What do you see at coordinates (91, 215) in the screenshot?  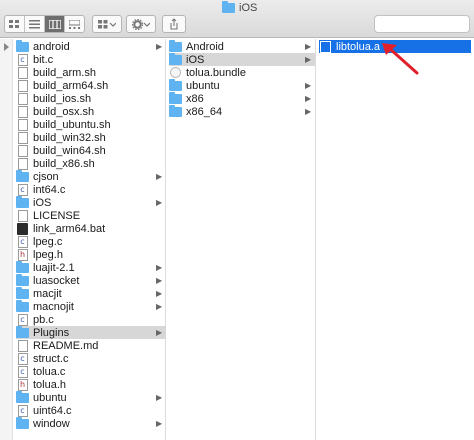 I see `file-row: LICENSE` at bounding box center [91, 215].